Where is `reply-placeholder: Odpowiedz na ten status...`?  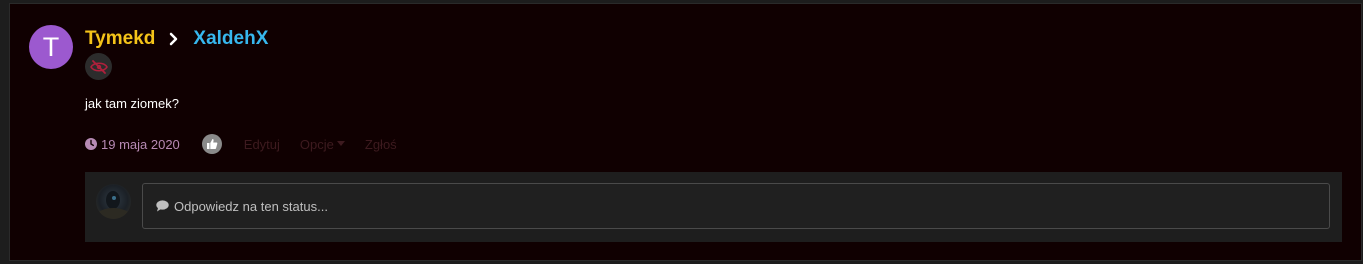 reply-placeholder: Odpowiedz na ten status... is located at coordinates (251, 206).